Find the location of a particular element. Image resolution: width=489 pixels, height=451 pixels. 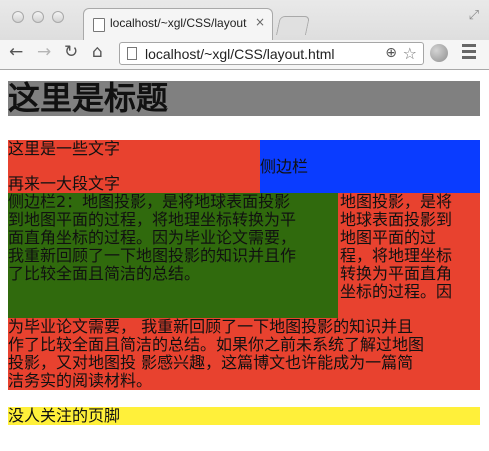

fullscreen-icon: ⤢ is located at coordinates (474, 15).